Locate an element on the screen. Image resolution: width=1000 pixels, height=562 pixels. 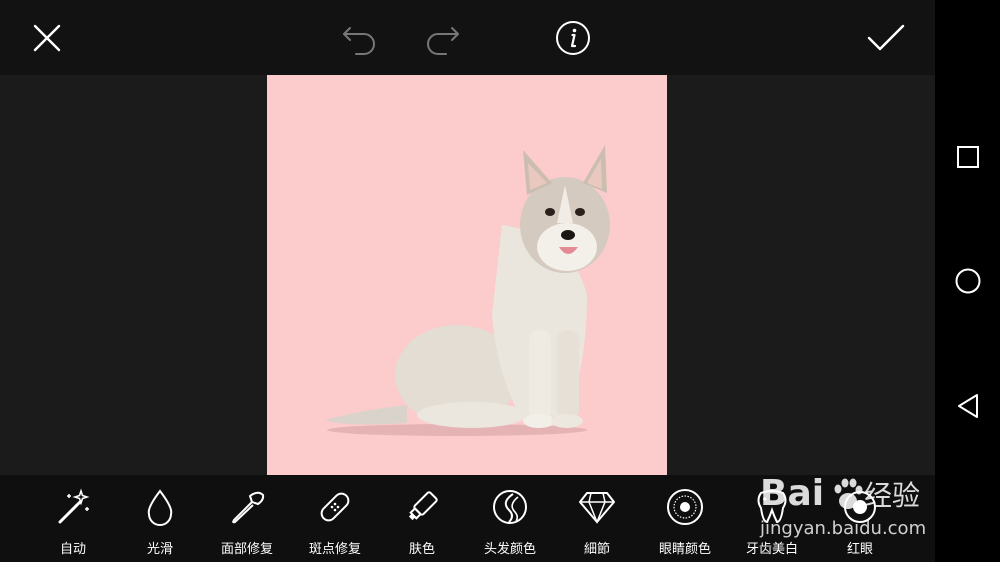
redo-button is located at coordinates (442, 38).